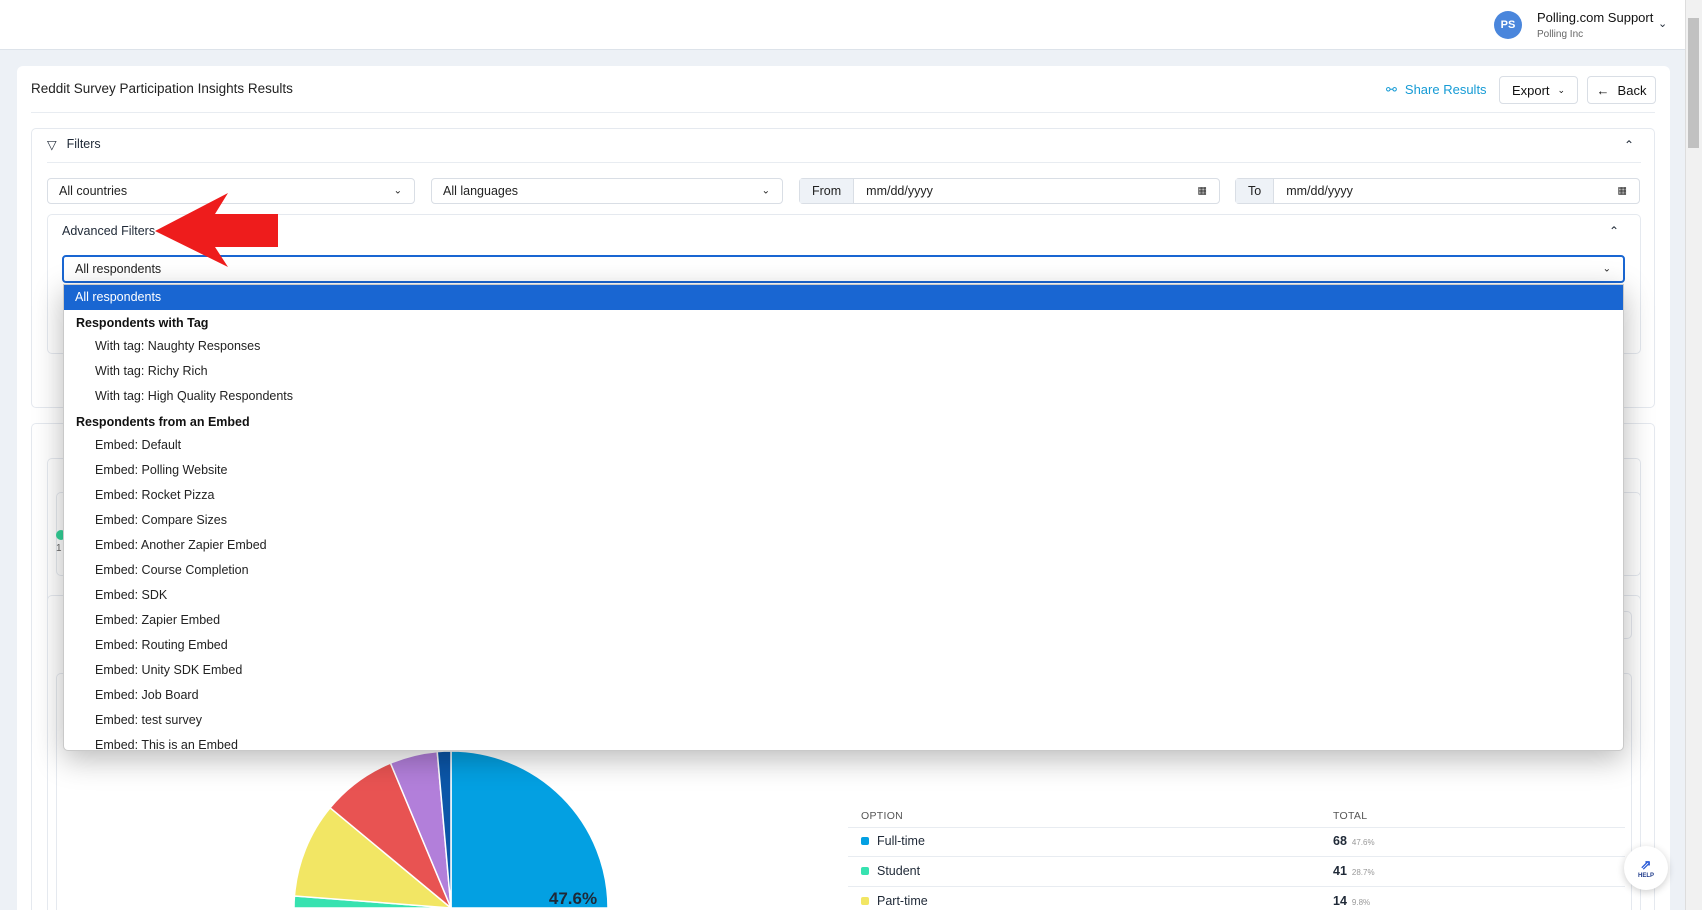  Describe the element at coordinates (163, 422) in the screenshot. I see `group-respondents-from-embed: Respondents from an Embed` at that location.